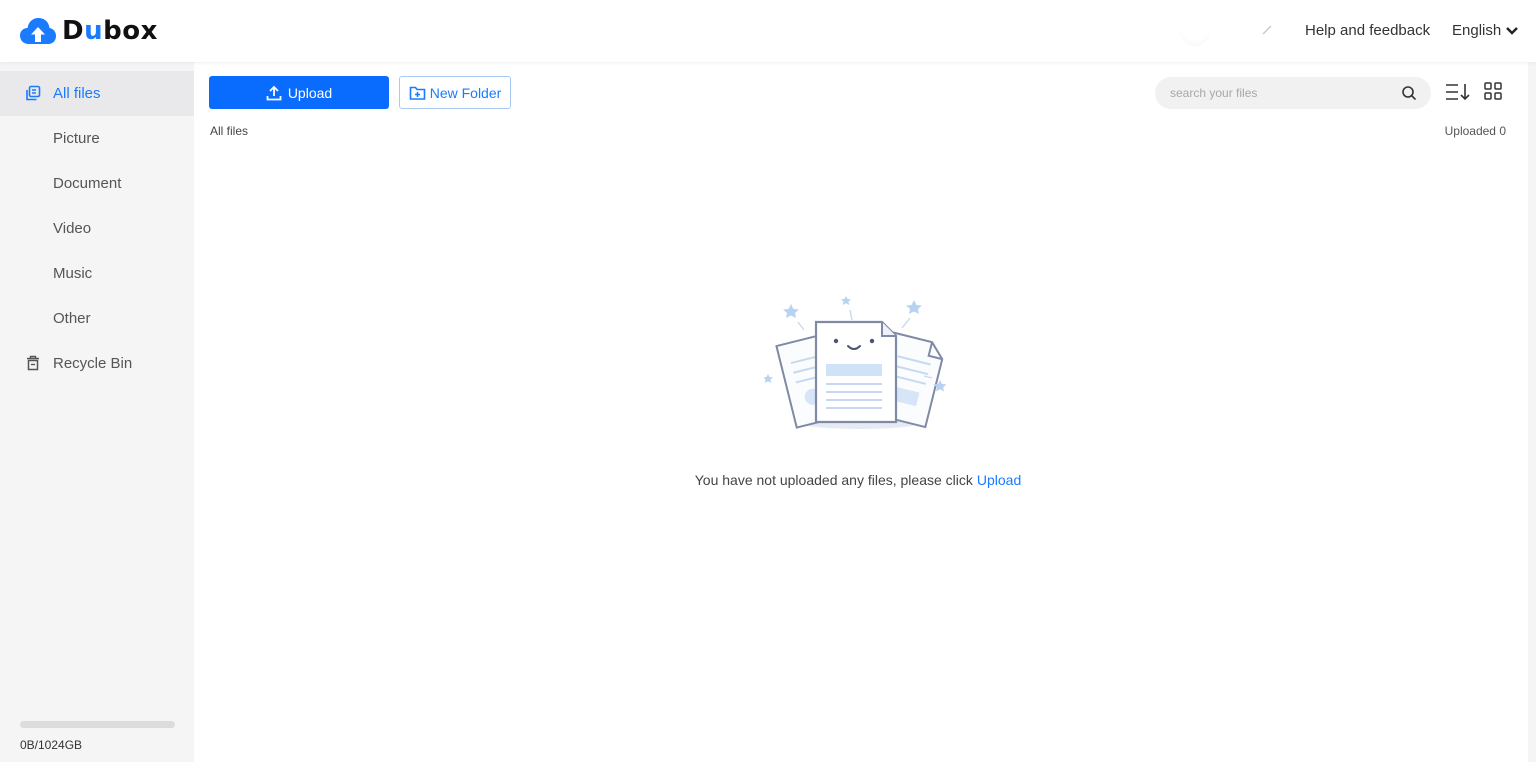 The image size is (1536, 762). Describe the element at coordinates (1477, 30) in the screenshot. I see `language-label: English` at that location.